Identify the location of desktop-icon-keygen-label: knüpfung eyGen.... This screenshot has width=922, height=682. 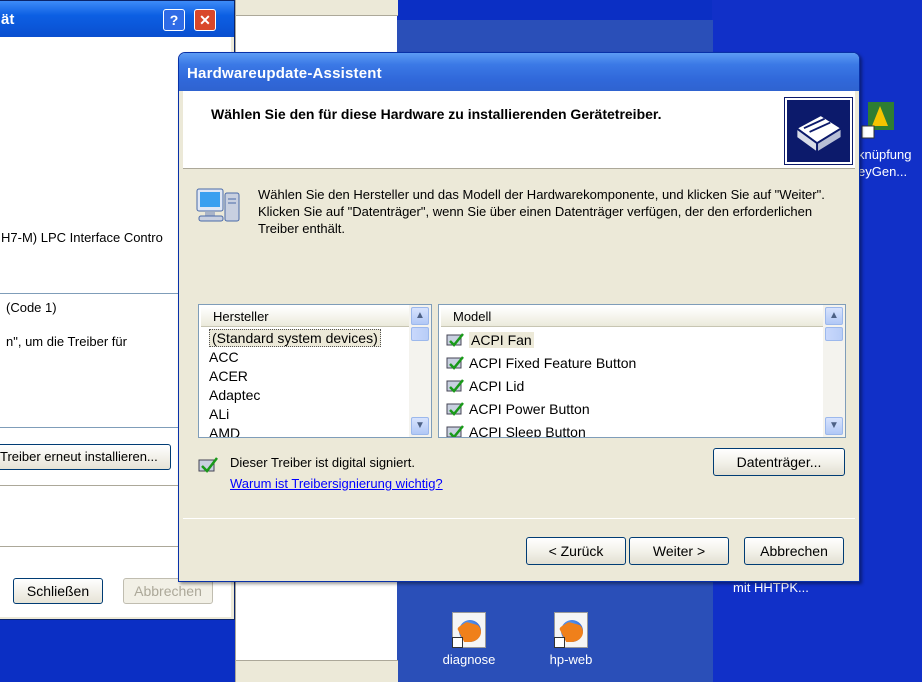
(885, 163).